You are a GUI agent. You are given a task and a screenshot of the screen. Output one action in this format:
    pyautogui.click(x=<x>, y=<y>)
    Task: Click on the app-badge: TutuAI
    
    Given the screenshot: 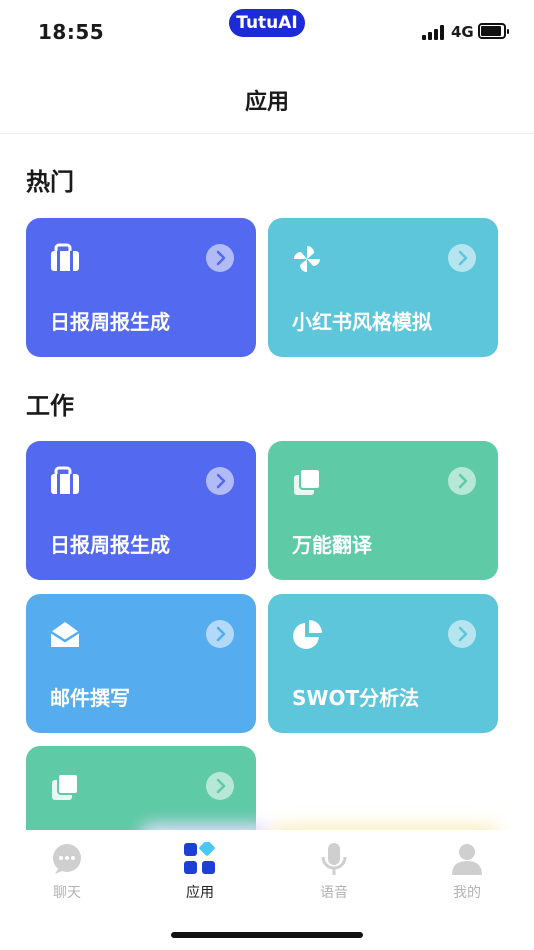 What is the action you would take?
    pyautogui.click(x=267, y=23)
    